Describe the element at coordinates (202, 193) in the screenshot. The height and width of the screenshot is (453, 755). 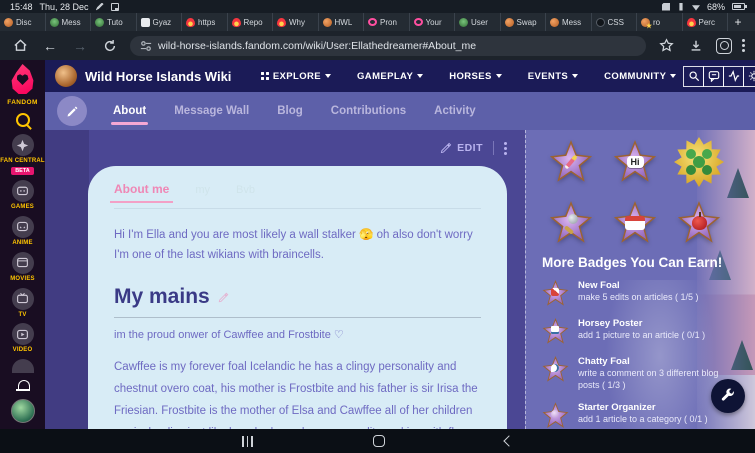
I see `faint-tab: my` at that location.